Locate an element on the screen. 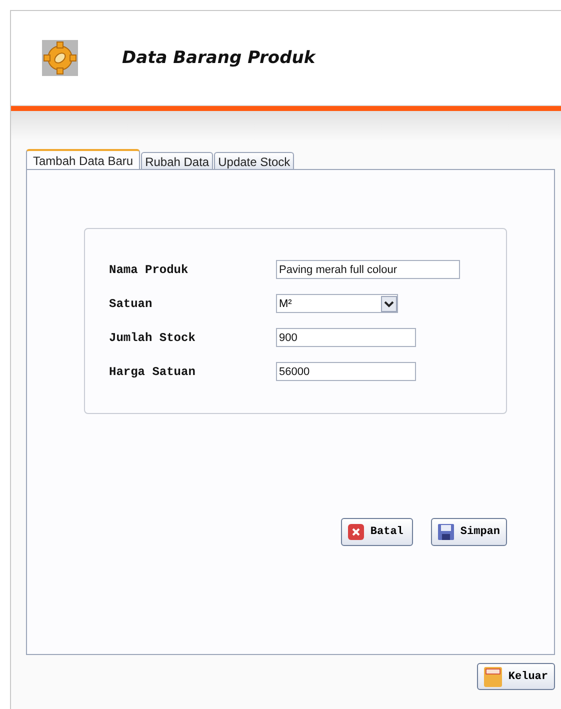 The height and width of the screenshot is (709, 561). input-field: 900 is located at coordinates (346, 337).